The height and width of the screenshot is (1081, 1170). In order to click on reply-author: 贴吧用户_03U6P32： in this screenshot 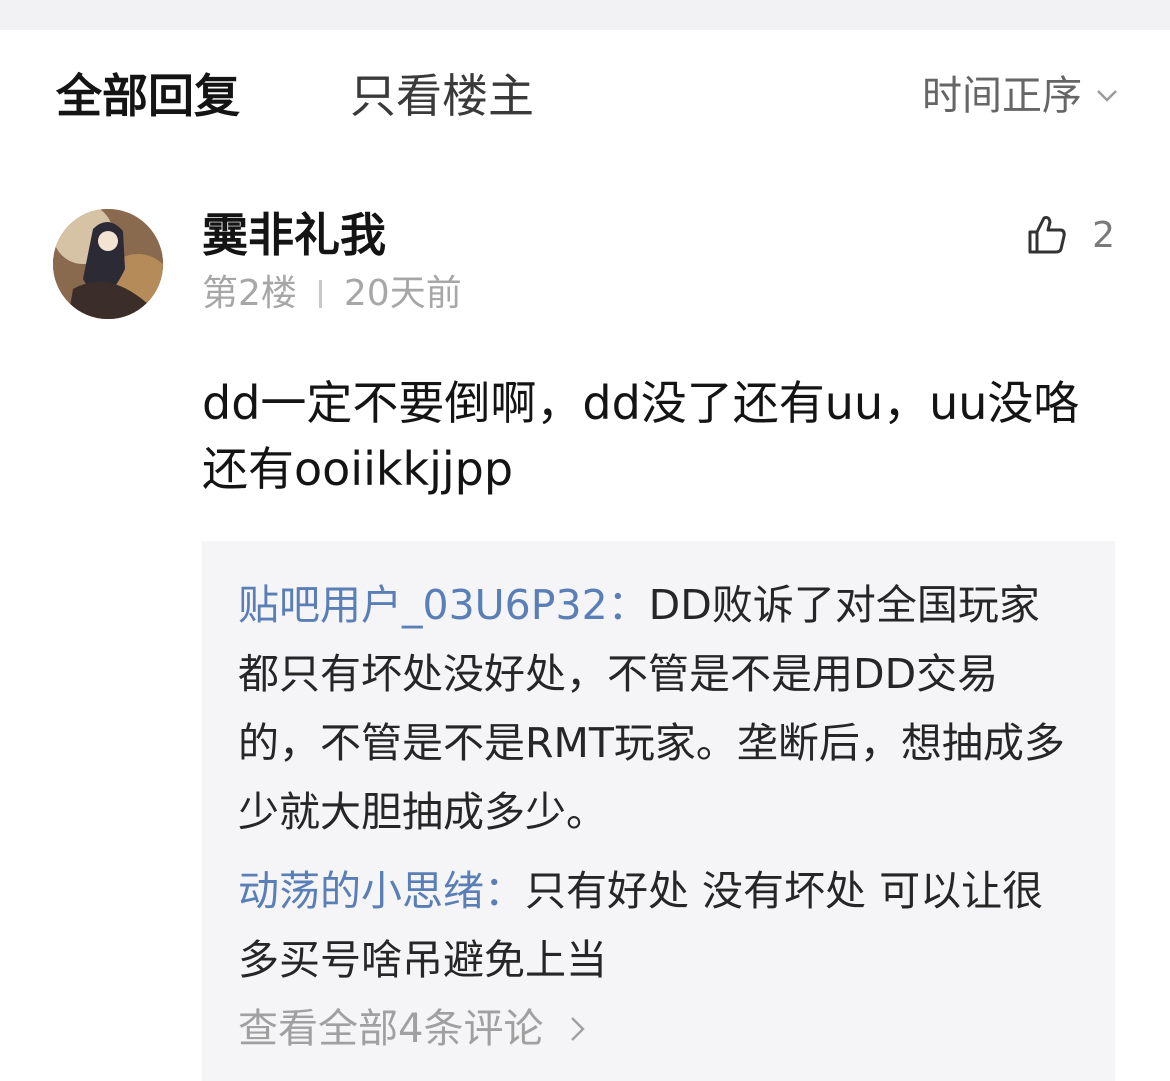, I will do `click(443, 605)`.